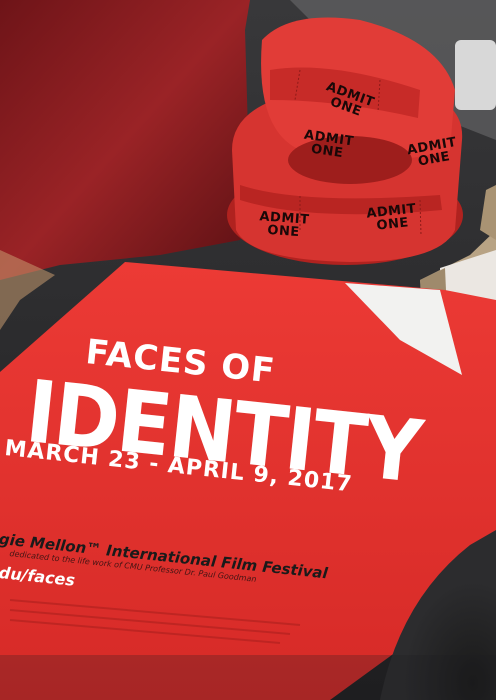 Image resolution: width=496 pixels, height=700 pixels. I want to click on bottom-shadow, so click(248, 677).